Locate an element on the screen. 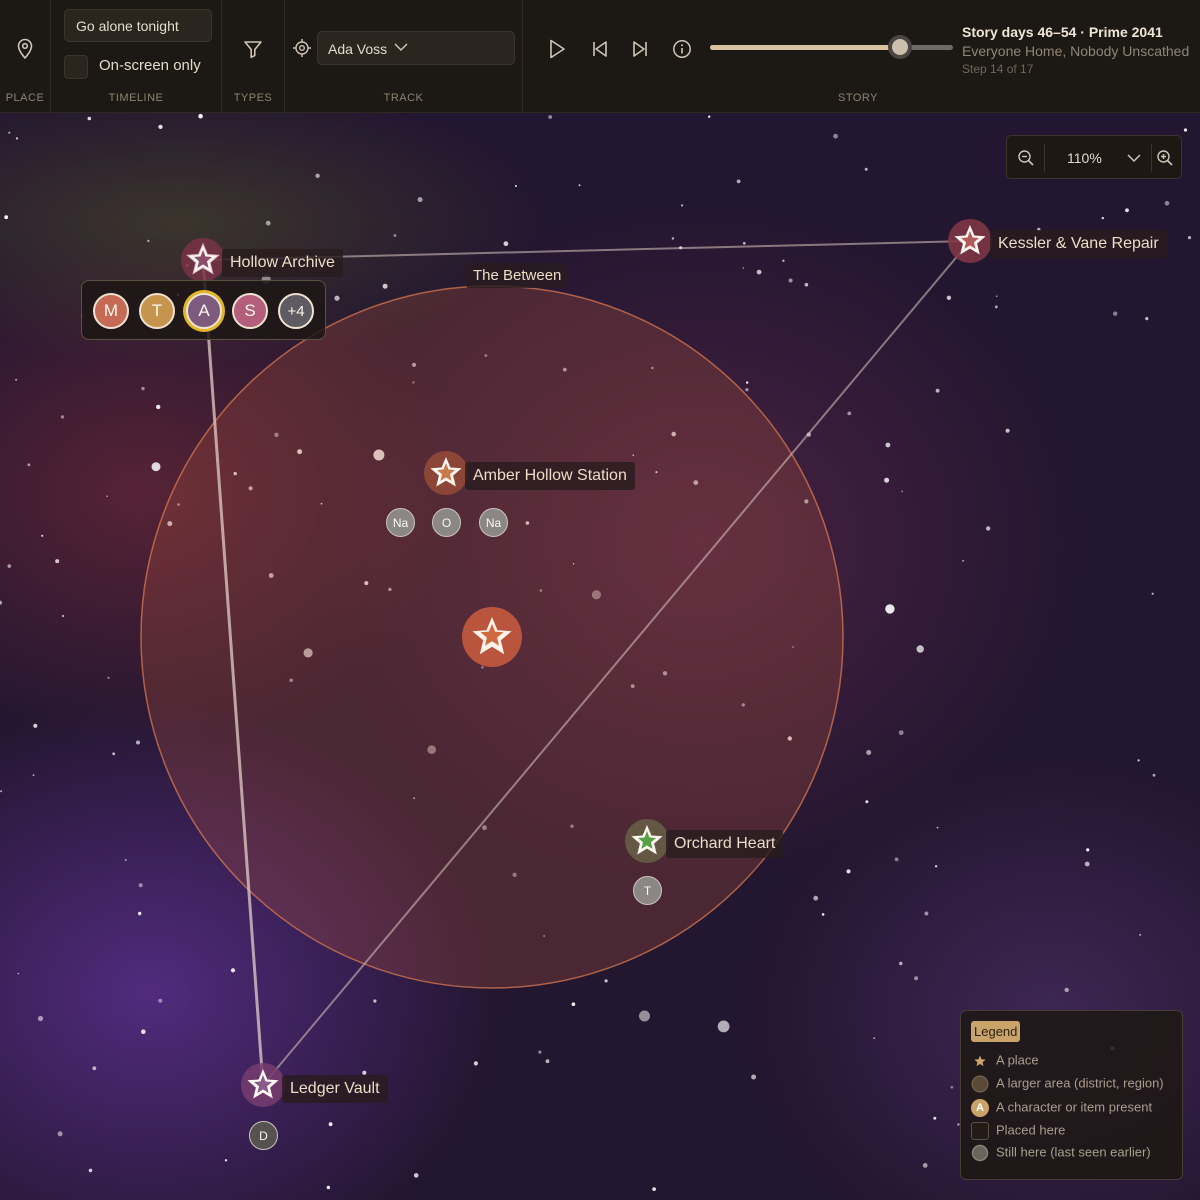 This screenshot has width=1200, height=1200. place-label-ledger-vault: Ledger Vault is located at coordinates (335, 1089).